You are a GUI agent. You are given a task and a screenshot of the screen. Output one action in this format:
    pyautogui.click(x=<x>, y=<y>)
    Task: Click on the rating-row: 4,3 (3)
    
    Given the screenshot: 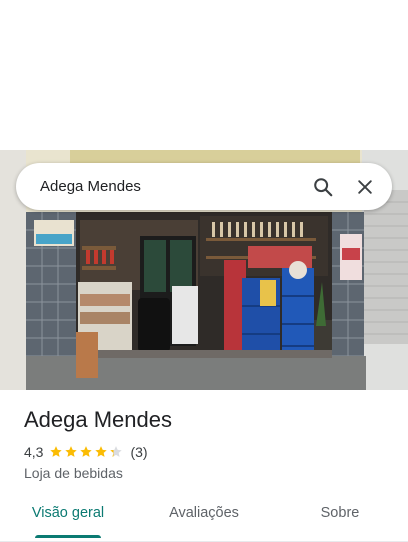 What is the action you would take?
    pyautogui.click(x=209, y=452)
    